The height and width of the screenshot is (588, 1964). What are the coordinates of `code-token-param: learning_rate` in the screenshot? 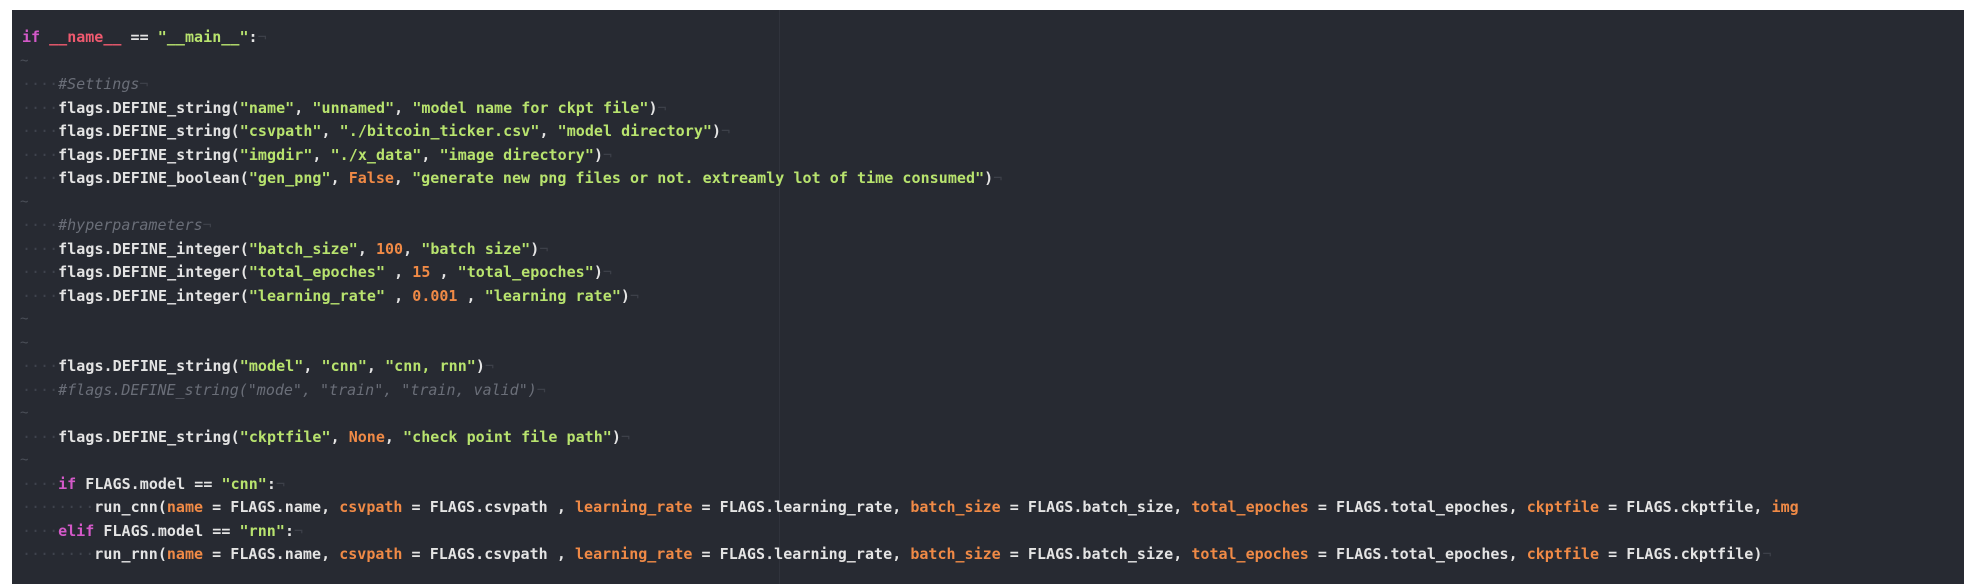 It's located at (634, 507).